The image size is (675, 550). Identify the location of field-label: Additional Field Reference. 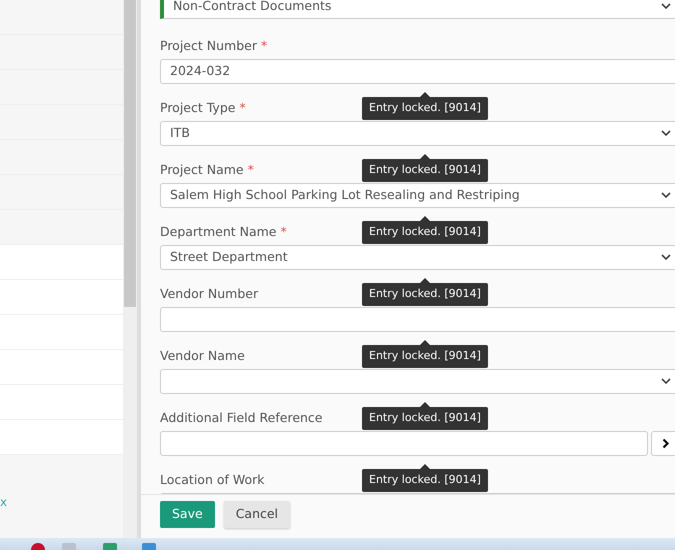
(241, 417).